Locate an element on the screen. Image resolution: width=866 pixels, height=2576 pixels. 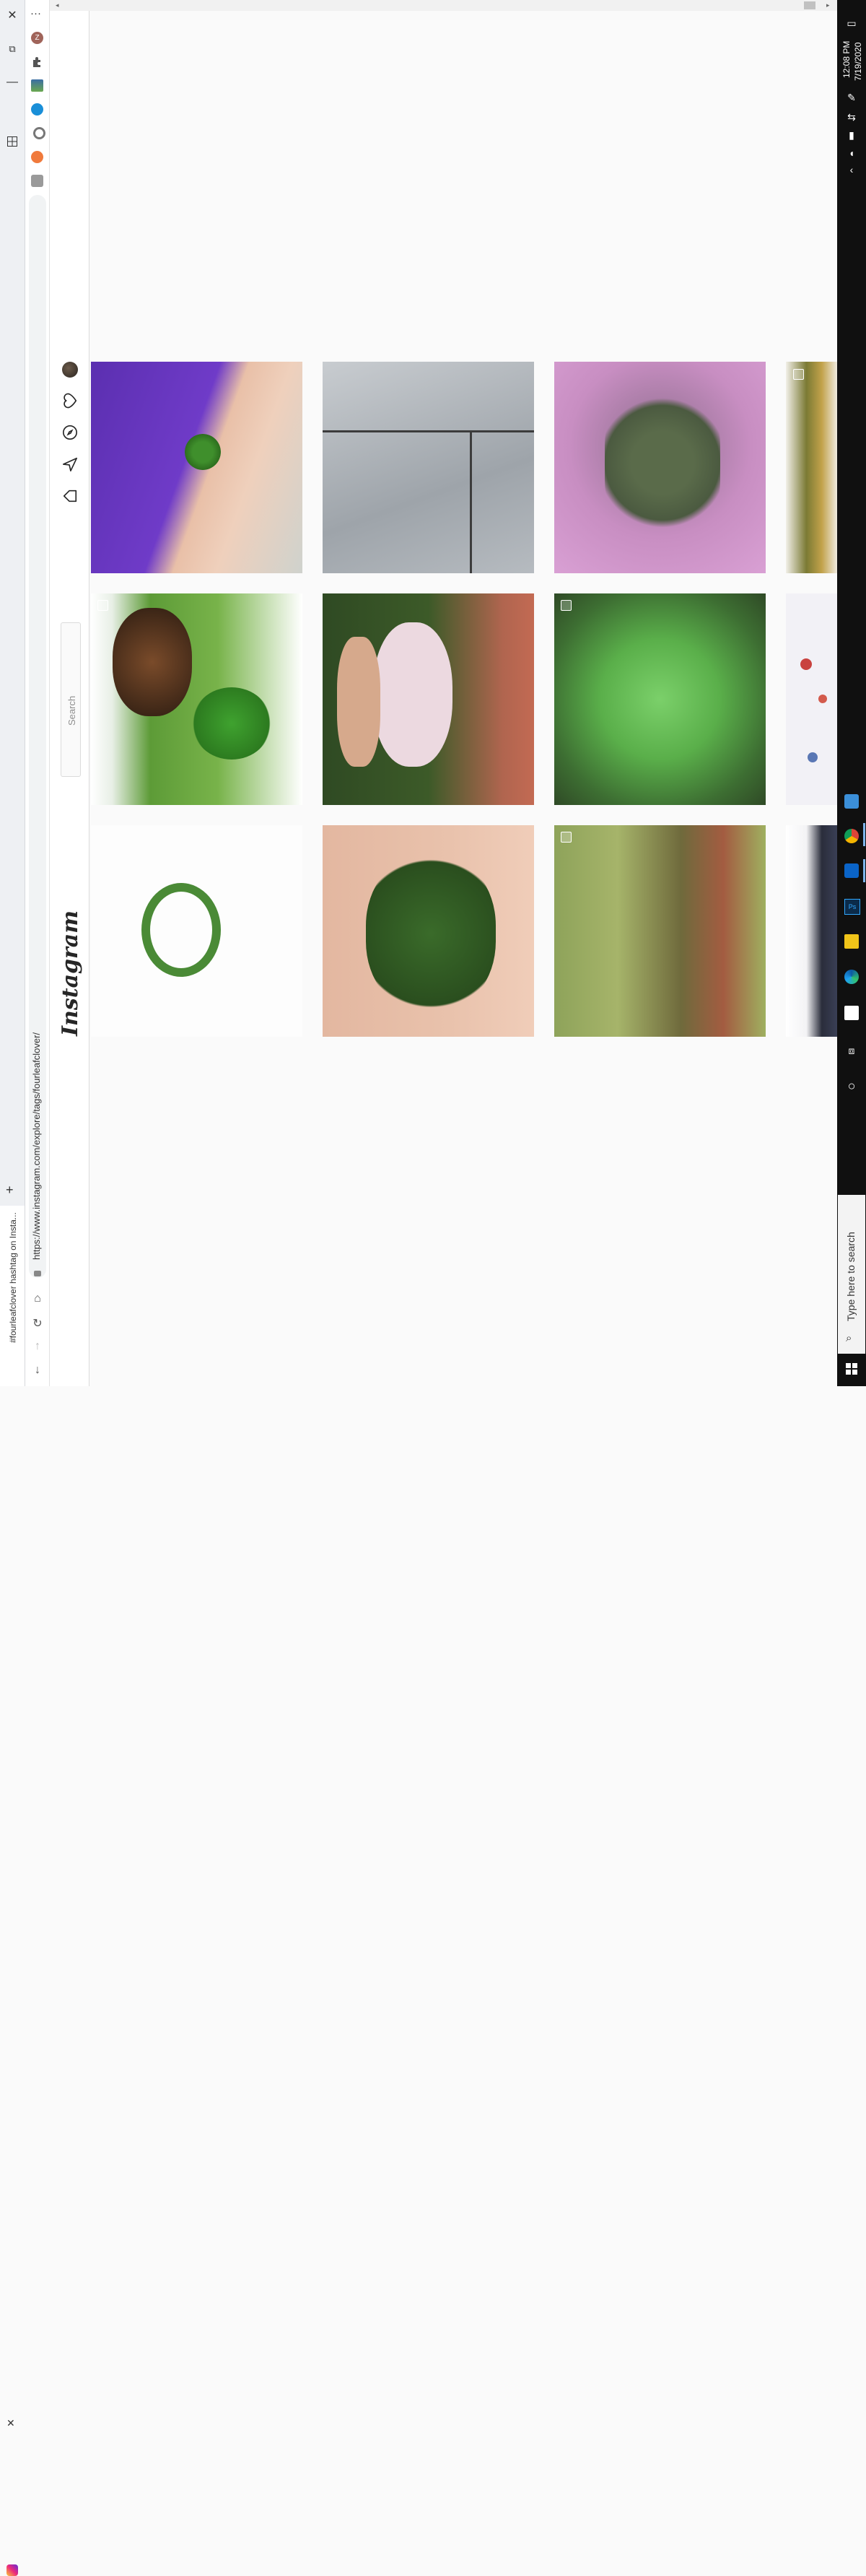
taskbar-app-icon is located at coordinates (851, 801).